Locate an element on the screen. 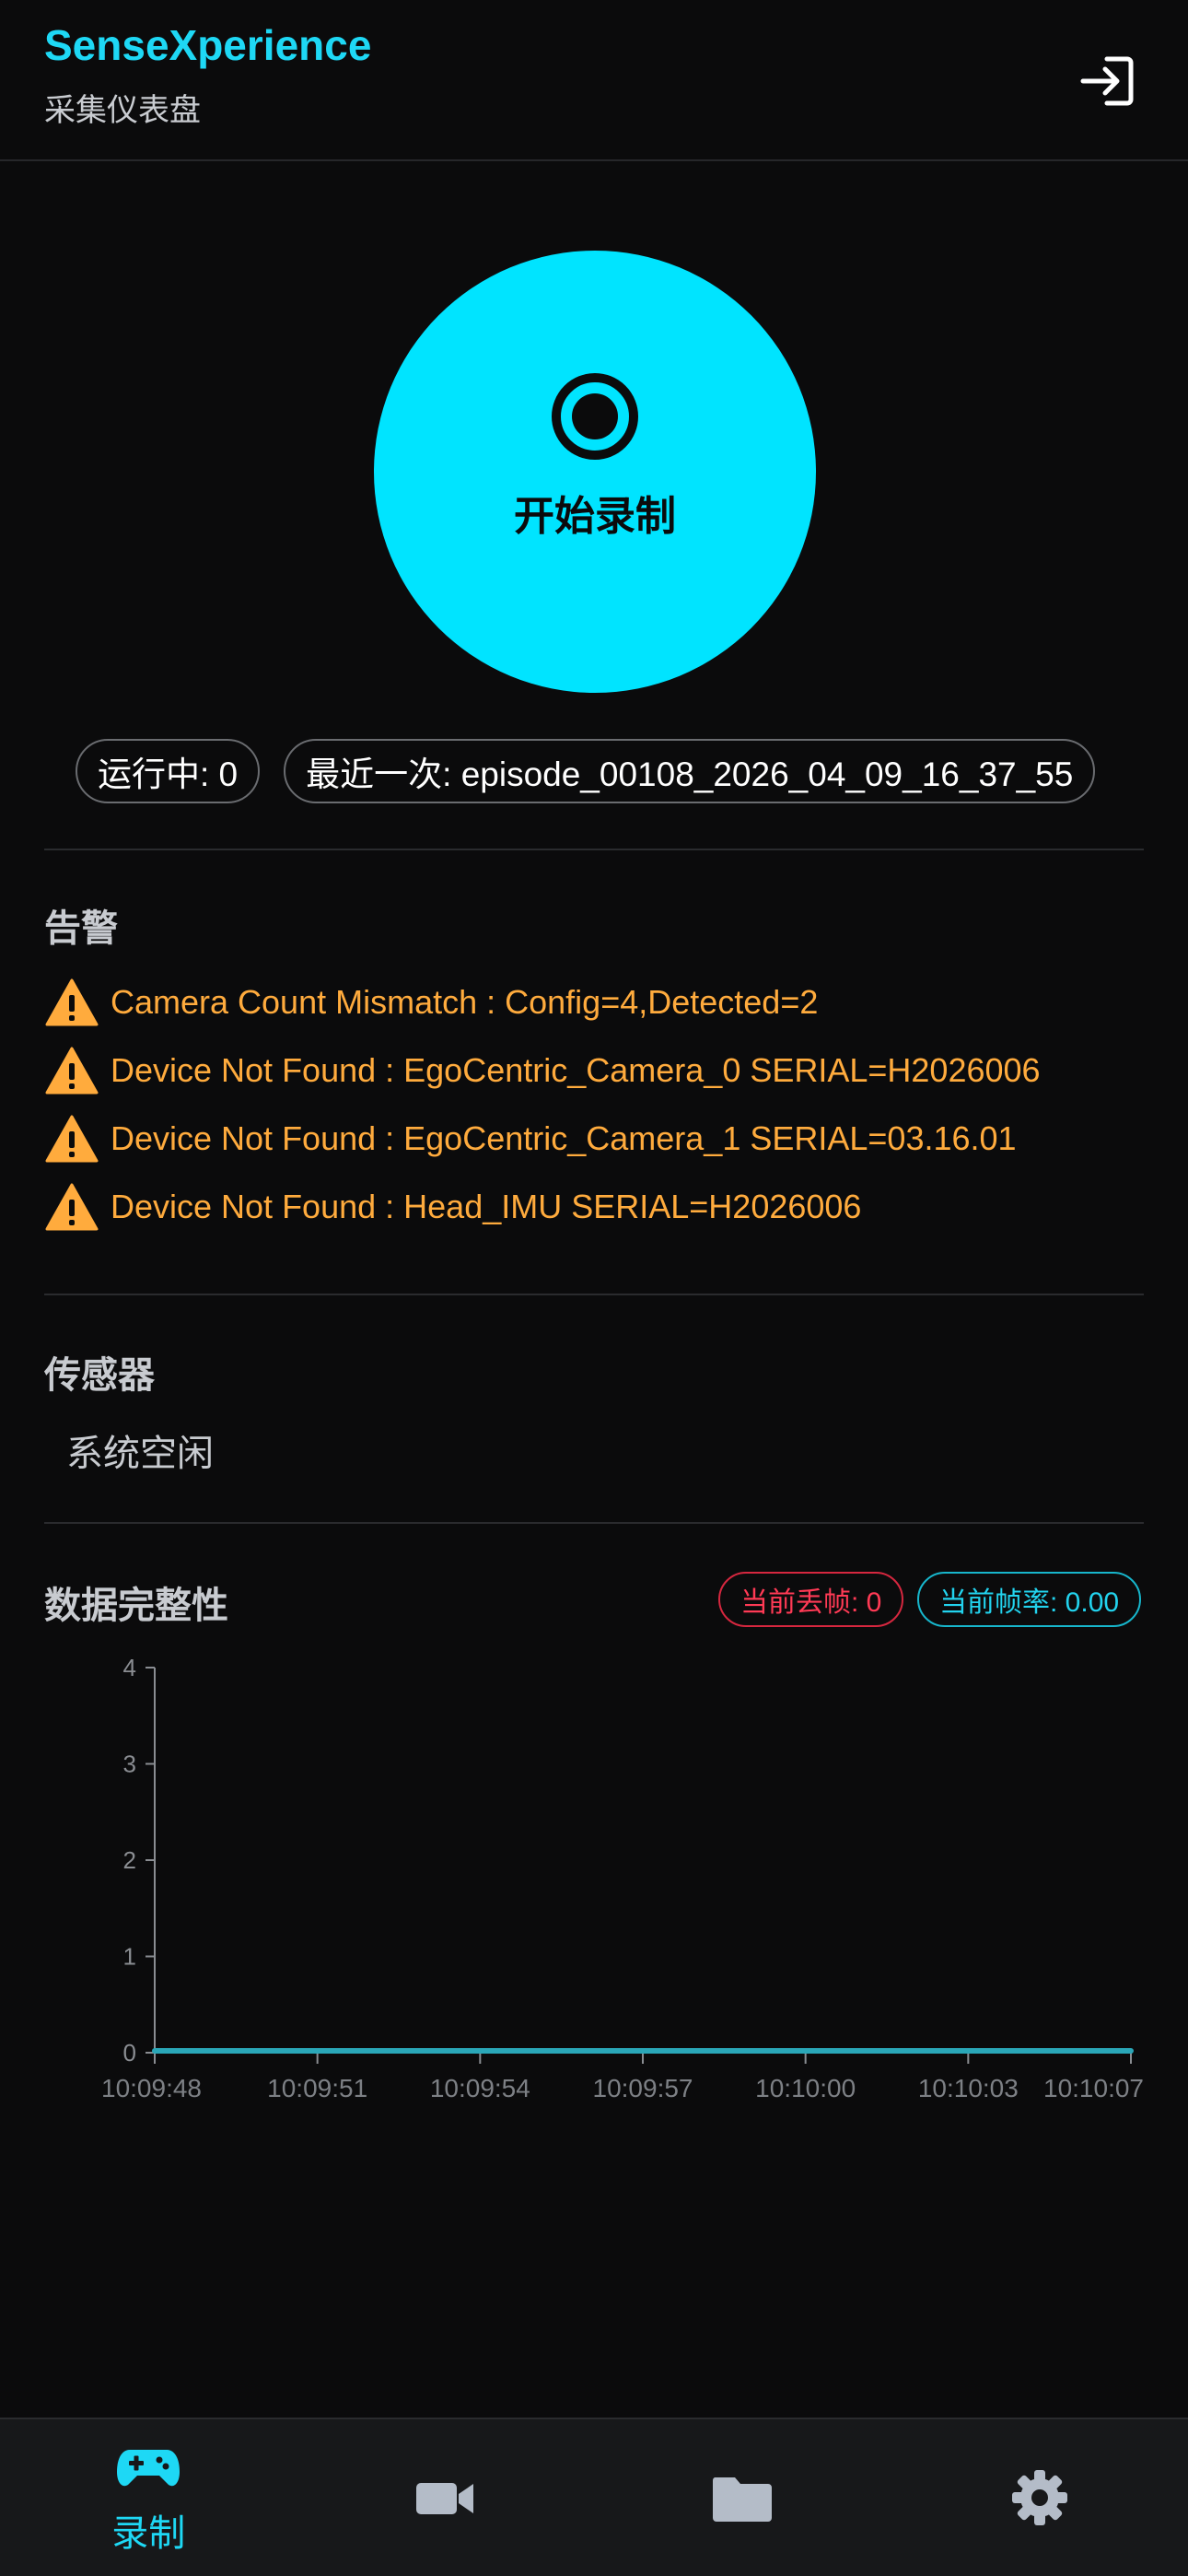 The image size is (1188, 2576). x-tick-label: 10:10:07 is located at coordinates (1093, 2088).